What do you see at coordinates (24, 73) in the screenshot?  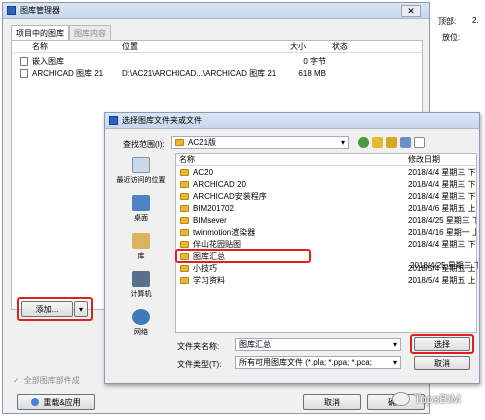 I see `library-folder-icon` at bounding box center [24, 73].